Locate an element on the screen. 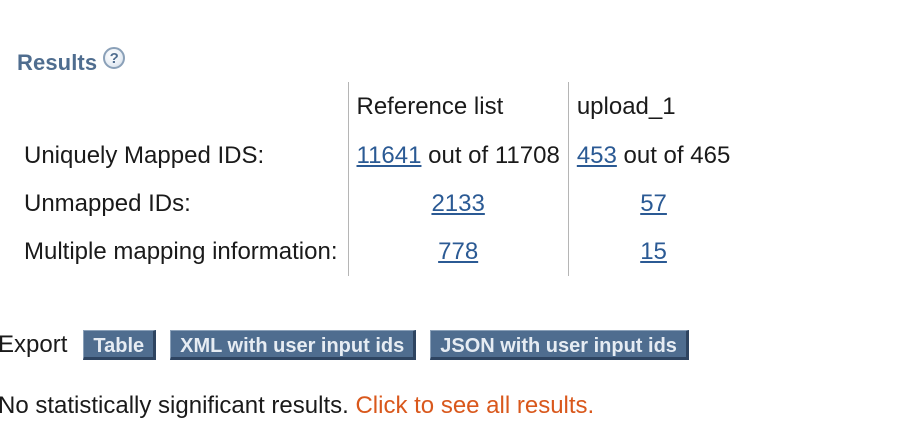 This screenshot has width=910, height=442. upload-unmapped-link: 57 is located at coordinates (653, 203).